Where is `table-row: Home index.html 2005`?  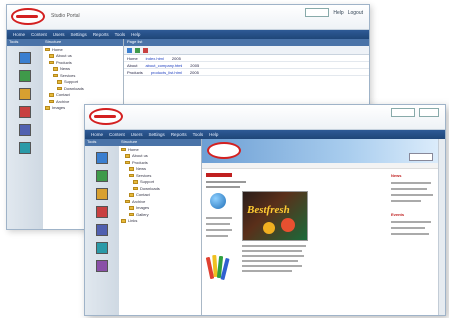 table-row: Home index.html 2005 is located at coordinates (246, 58).